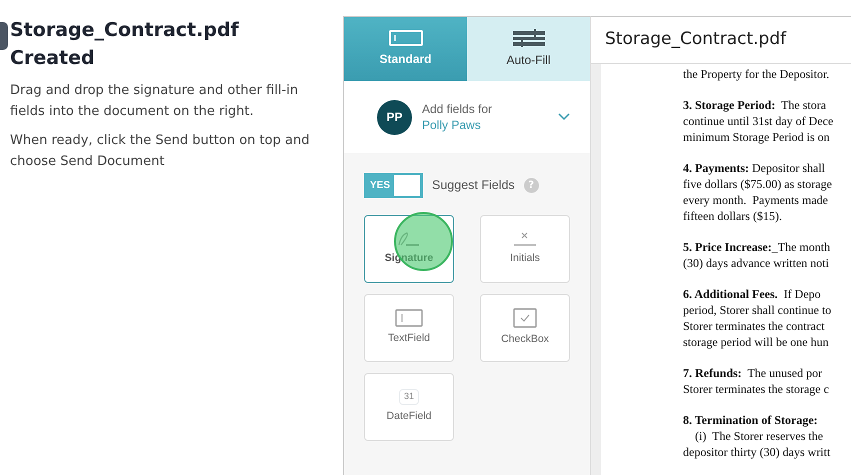 The height and width of the screenshot is (475, 851). I want to click on field-tile: Initials, so click(525, 249).